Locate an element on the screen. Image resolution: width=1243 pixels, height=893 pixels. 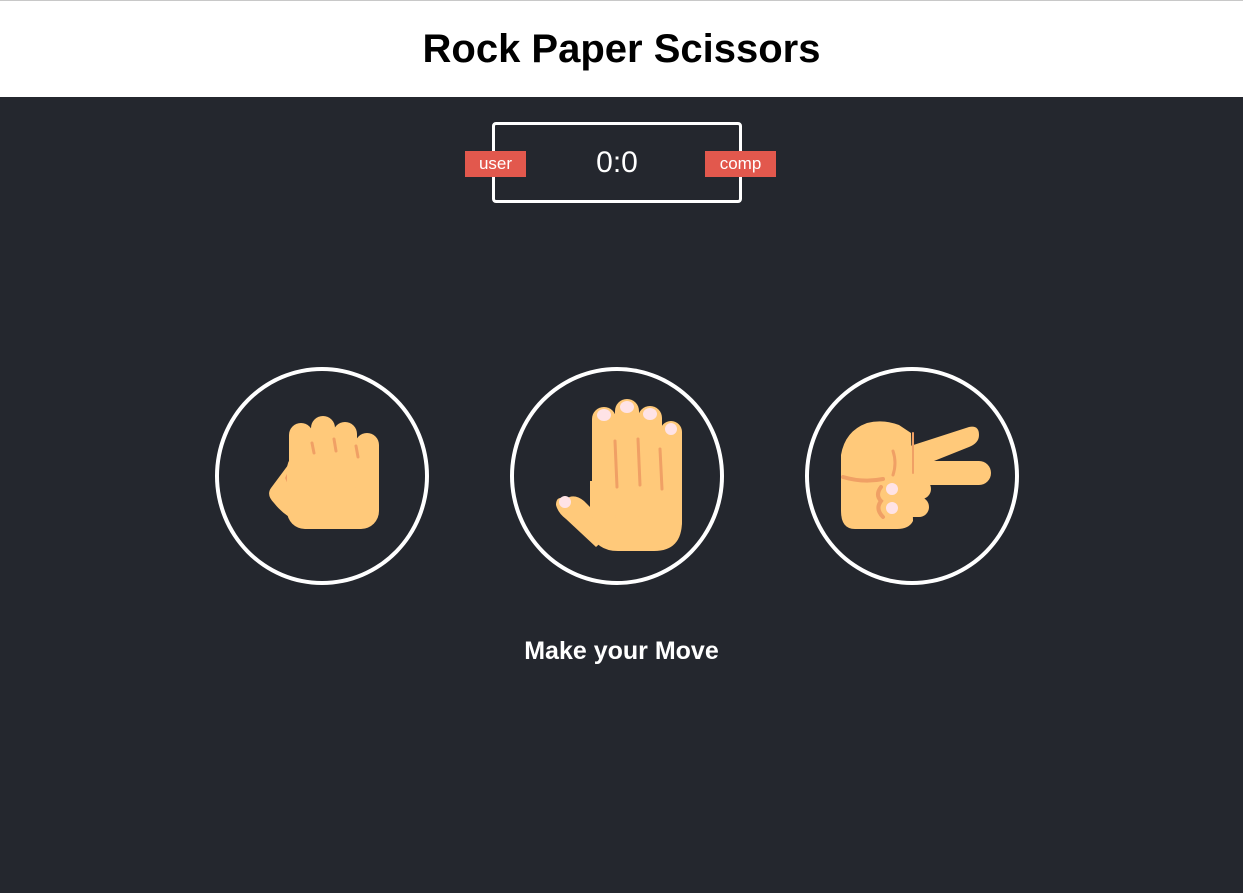
header-bar: Rock Paper Scissors is located at coordinates (621, 48).